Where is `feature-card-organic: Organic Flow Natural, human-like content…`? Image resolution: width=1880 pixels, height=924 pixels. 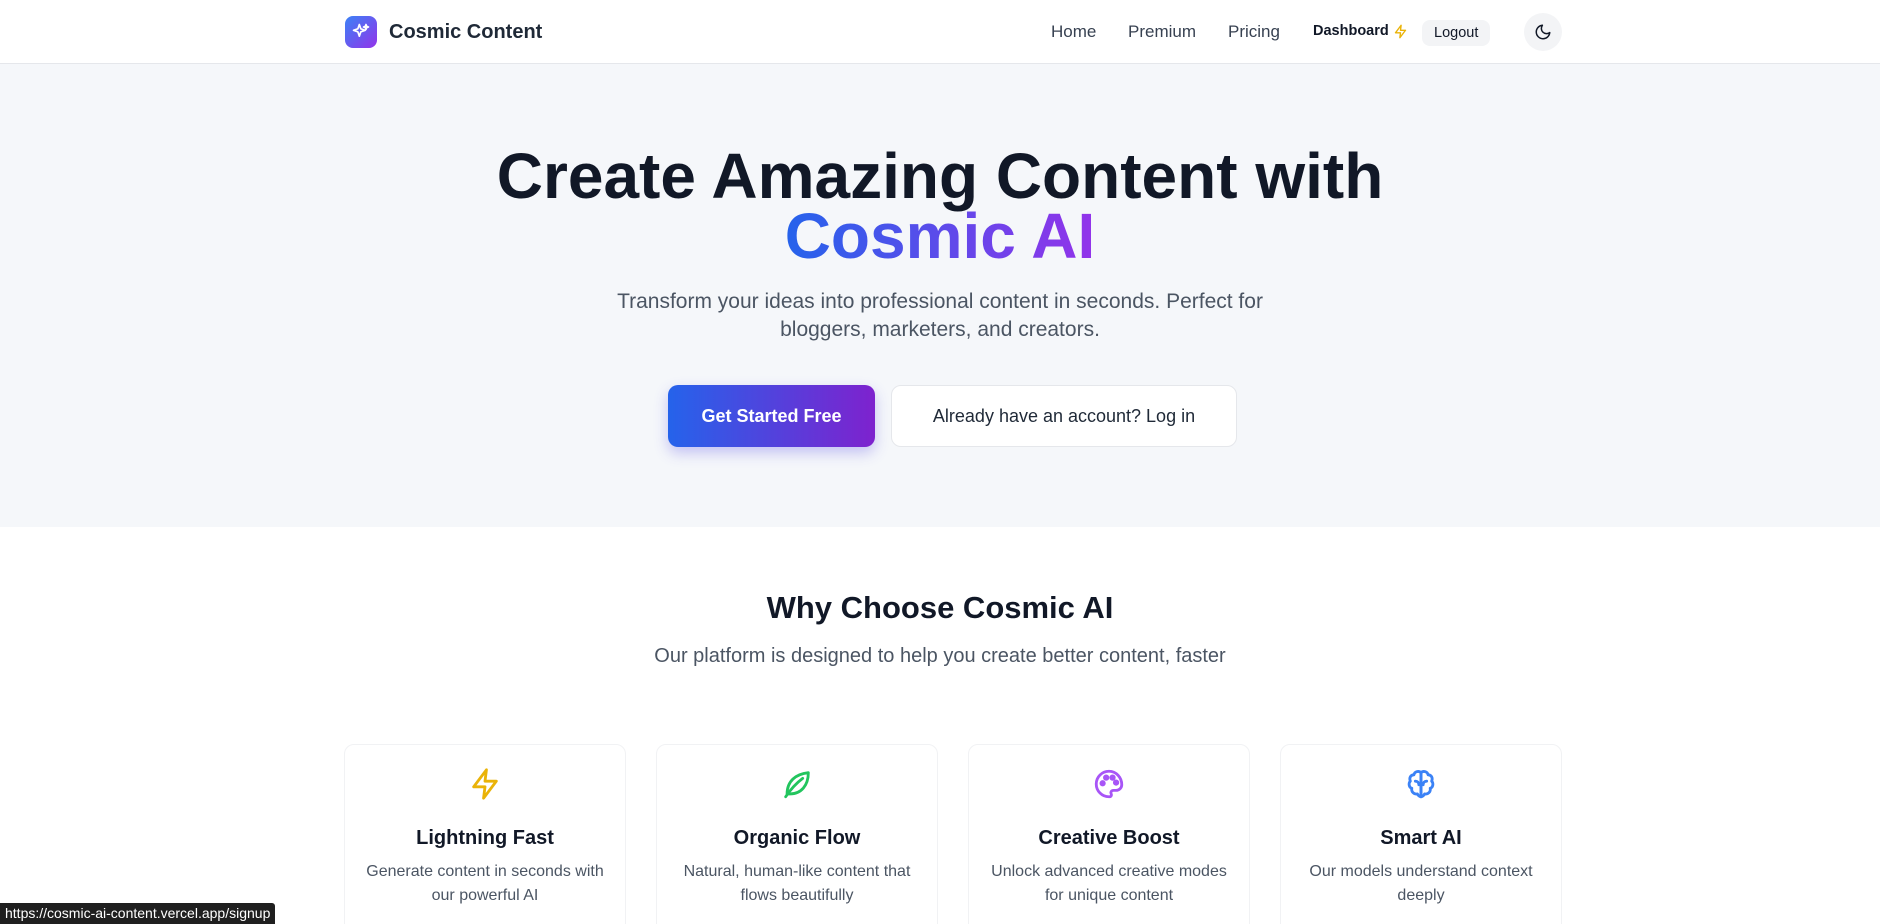 feature-card-organic: Organic Flow Natural, human-like content… is located at coordinates (797, 834).